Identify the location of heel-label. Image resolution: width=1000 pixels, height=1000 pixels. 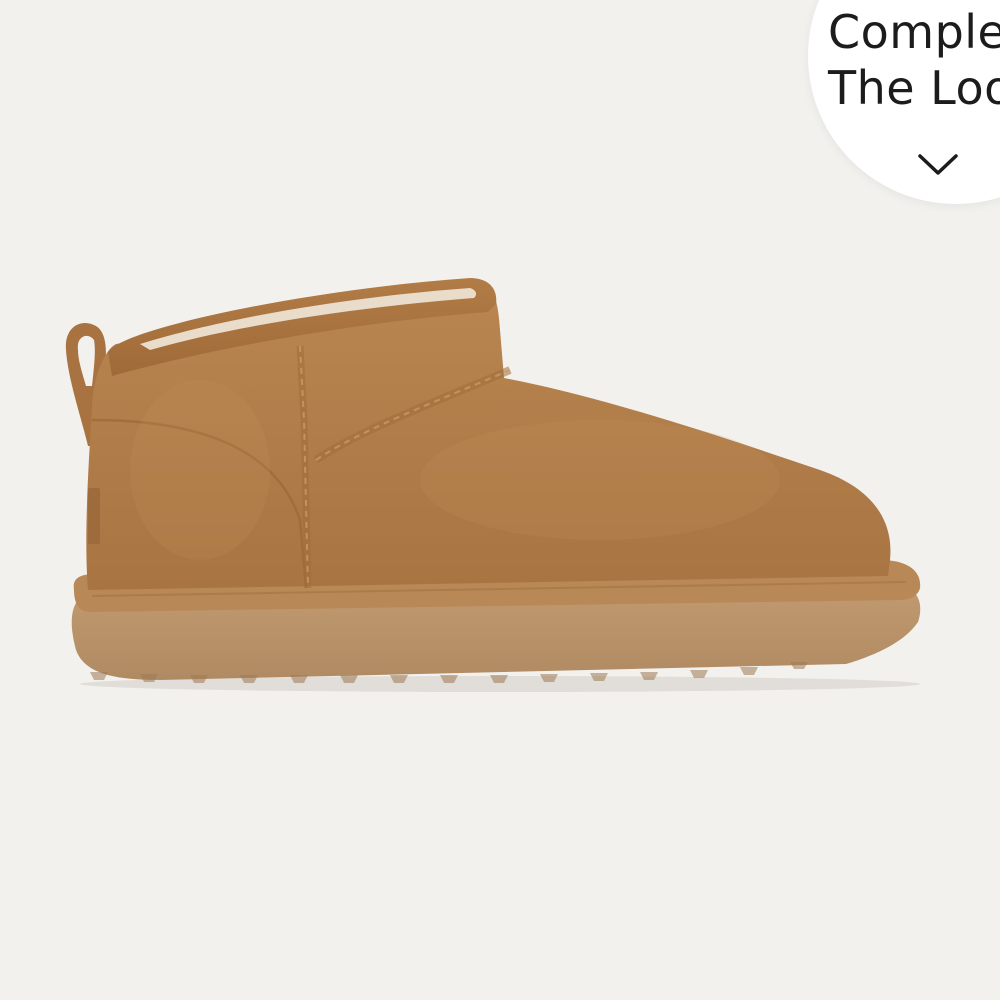
(94, 516).